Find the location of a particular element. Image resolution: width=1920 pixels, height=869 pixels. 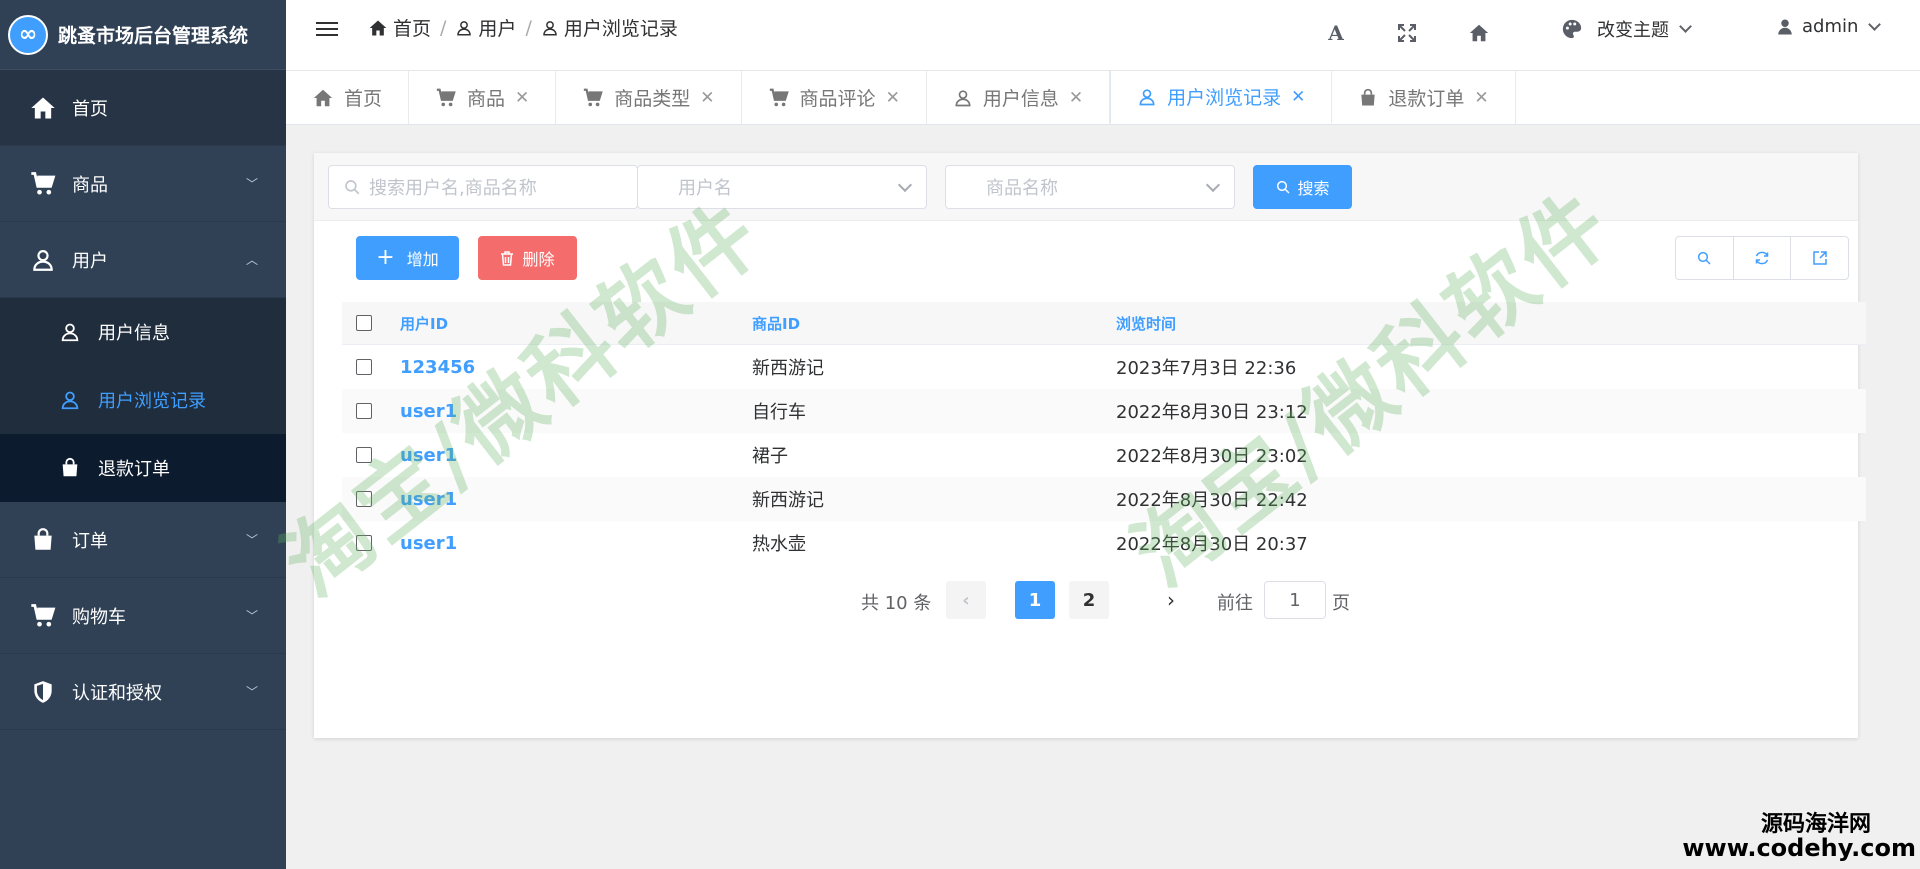

column-header-user-id: 用户ID is located at coordinates (424, 323).